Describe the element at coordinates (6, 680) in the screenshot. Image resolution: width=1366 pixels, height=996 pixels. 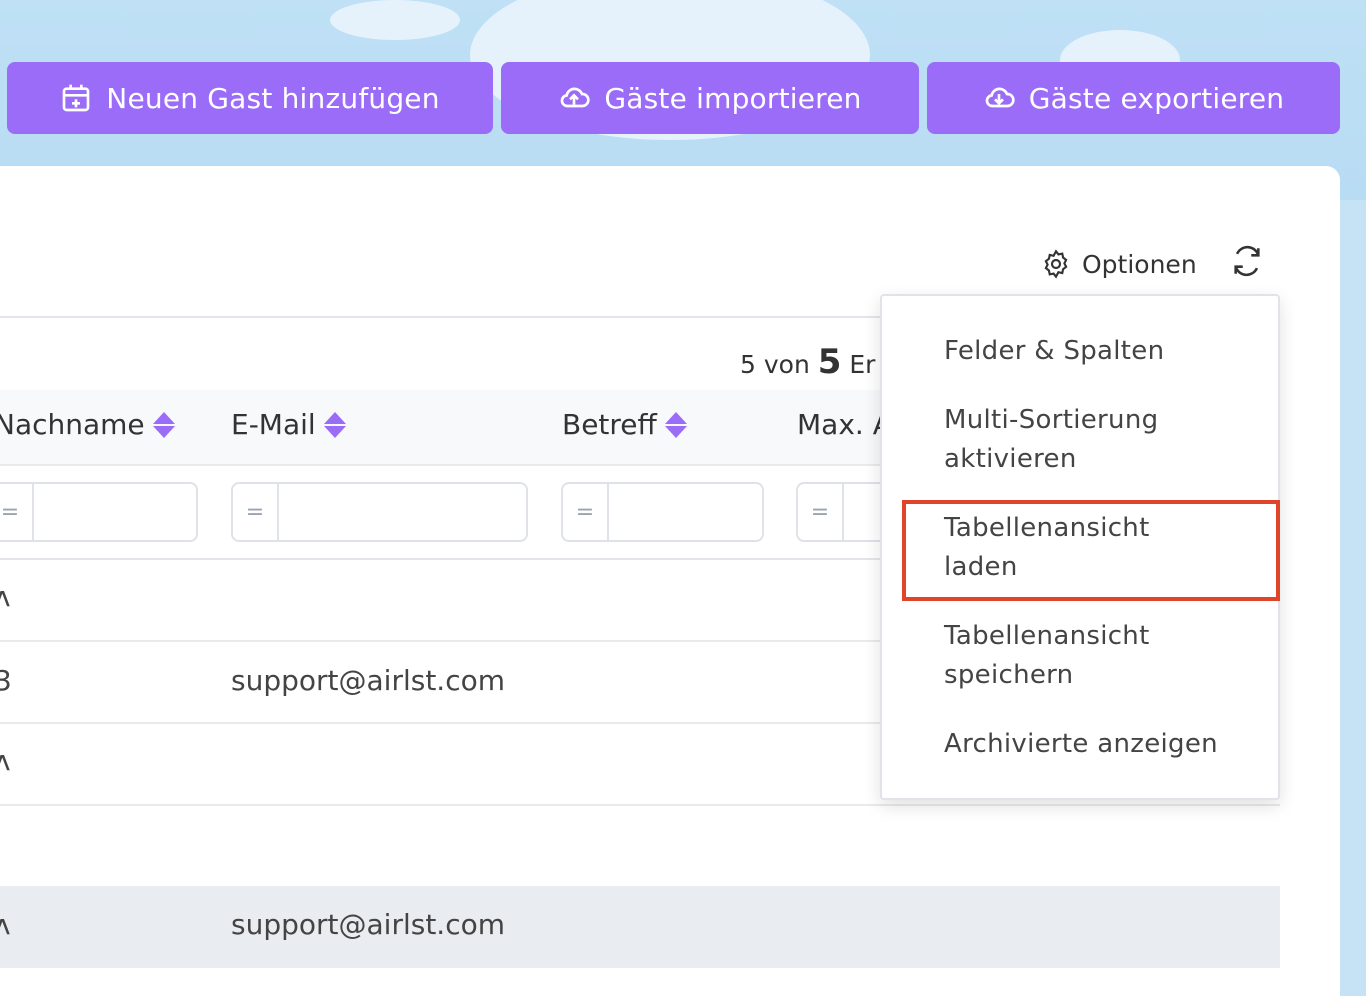
I see `cell-lastname: 3` at that location.